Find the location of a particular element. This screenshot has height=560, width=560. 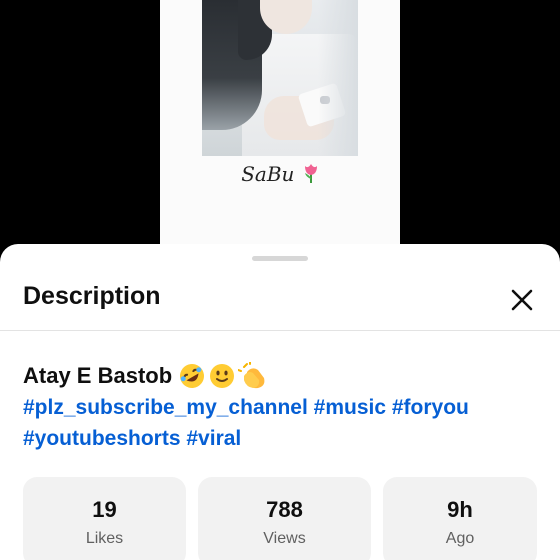

video-title-text: Atay E Bastob is located at coordinates (98, 375).